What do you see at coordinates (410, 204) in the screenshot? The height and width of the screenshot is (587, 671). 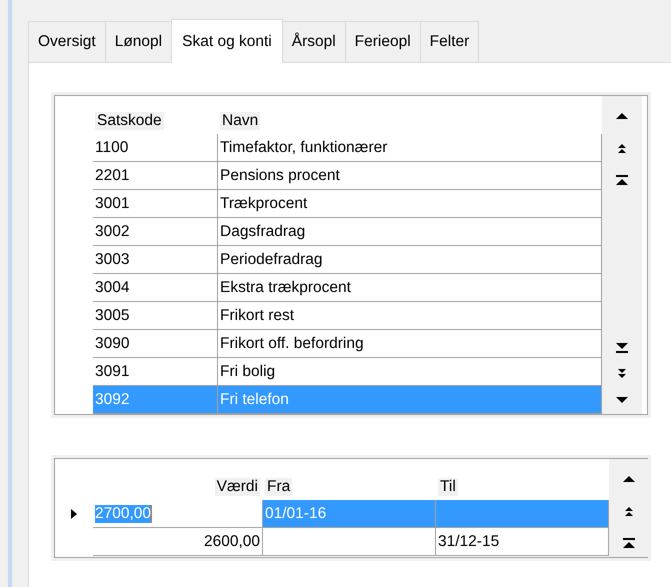 I see `table-cell: Trækprocent` at bounding box center [410, 204].